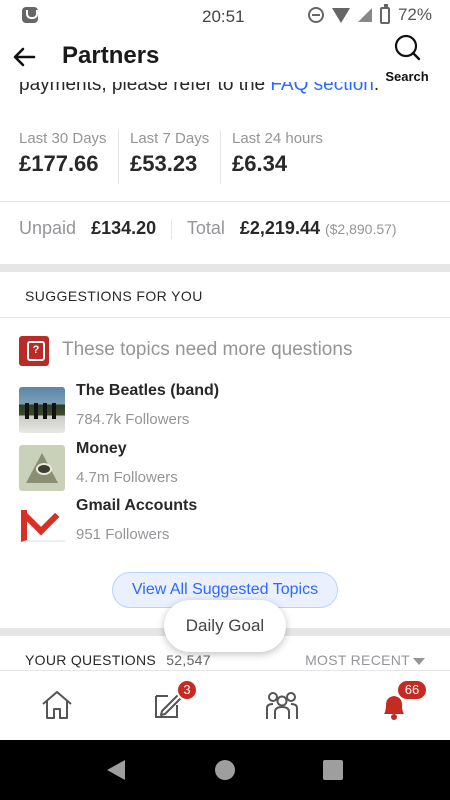 Image resolution: width=450 pixels, height=800 pixels. Describe the element at coordinates (90, 660) in the screenshot. I see `your-questions-heading: YOUR QUESTIONS` at that location.